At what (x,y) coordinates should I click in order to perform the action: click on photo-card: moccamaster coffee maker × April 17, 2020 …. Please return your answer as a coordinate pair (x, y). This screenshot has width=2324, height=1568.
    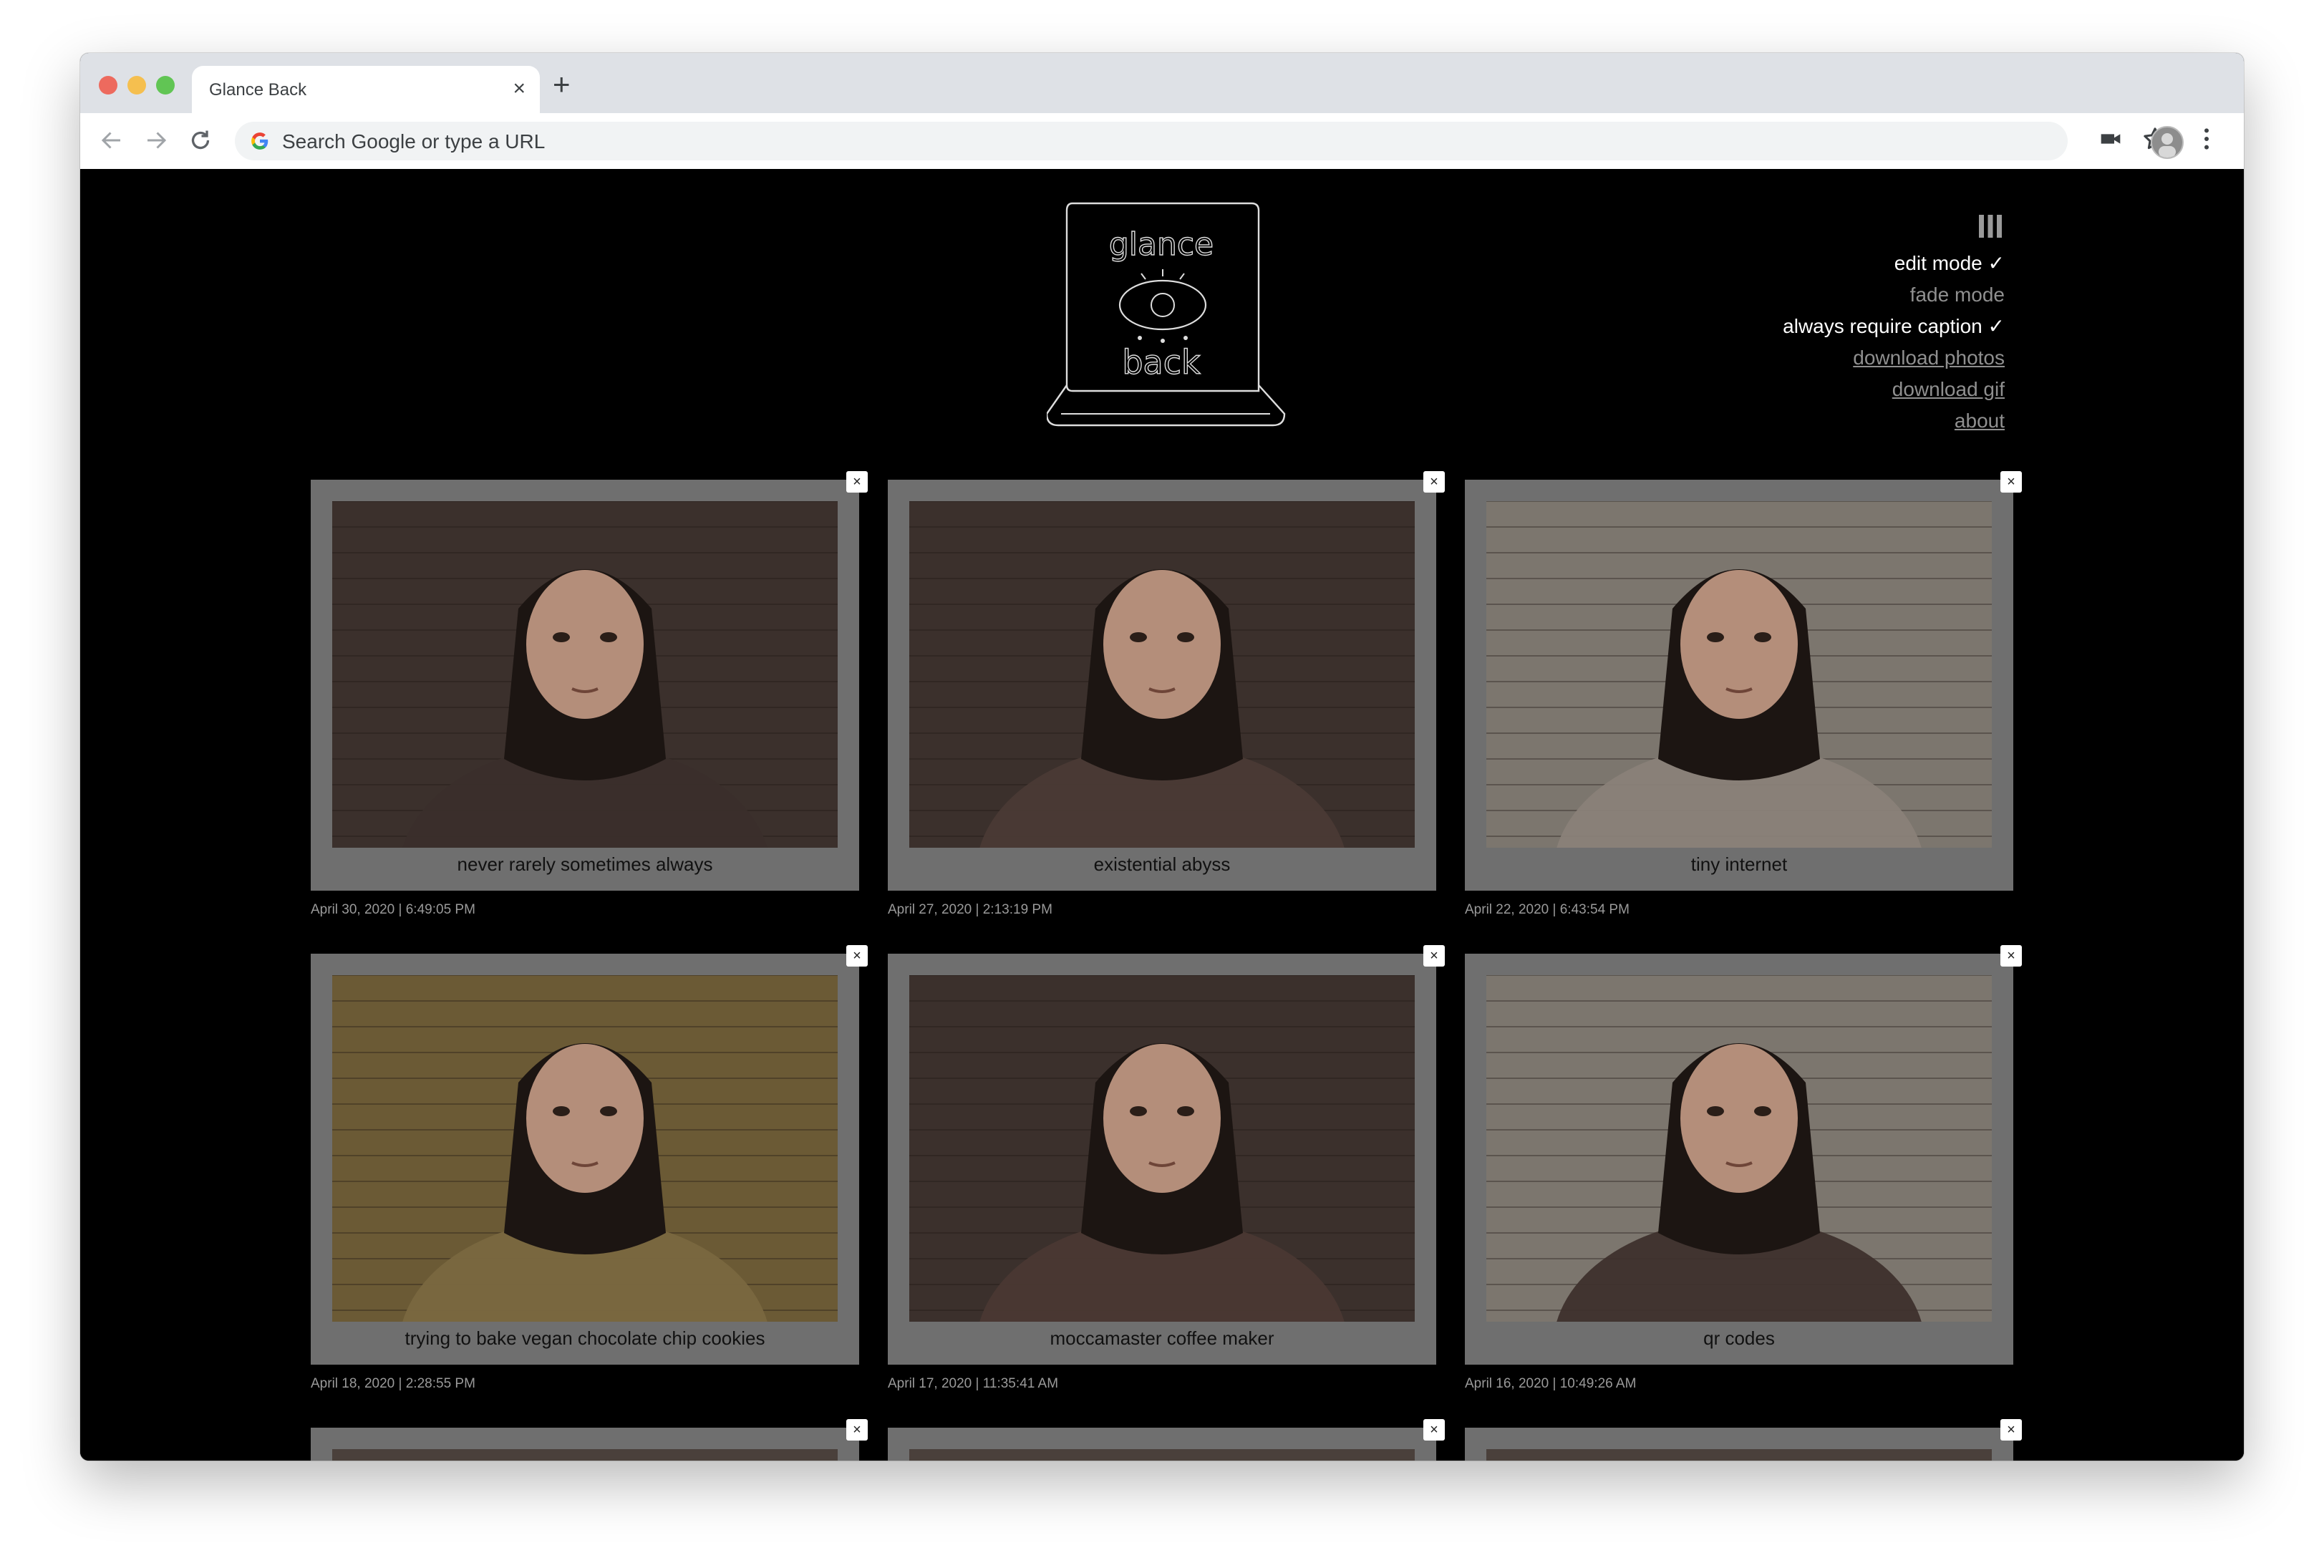
    Looking at the image, I should click on (1166, 1168).